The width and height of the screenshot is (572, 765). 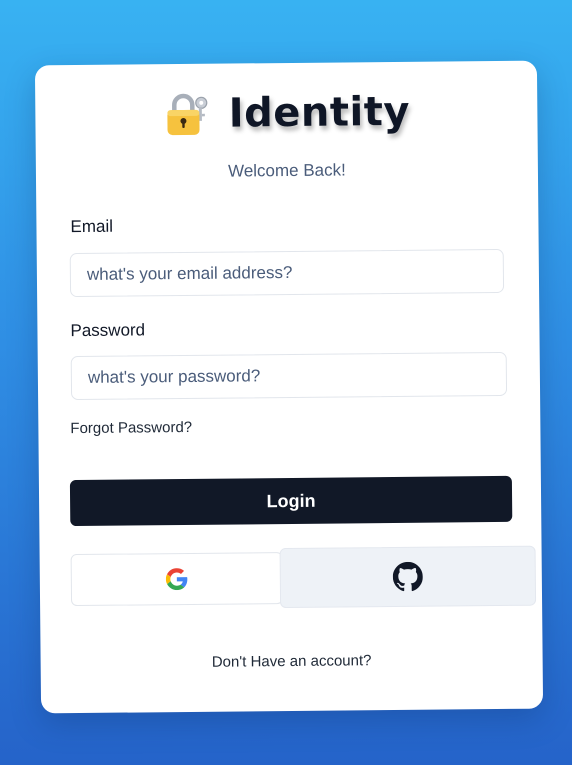 I want to click on github-icon, so click(x=407, y=576).